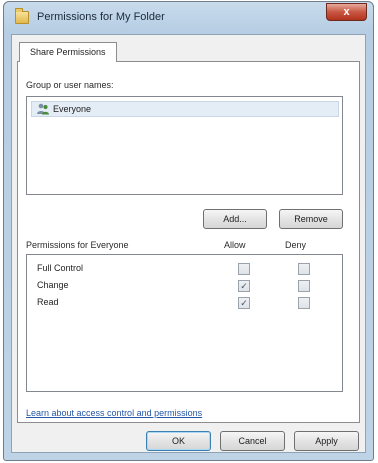  I want to click on list-item-label: Everyone, so click(72, 109).